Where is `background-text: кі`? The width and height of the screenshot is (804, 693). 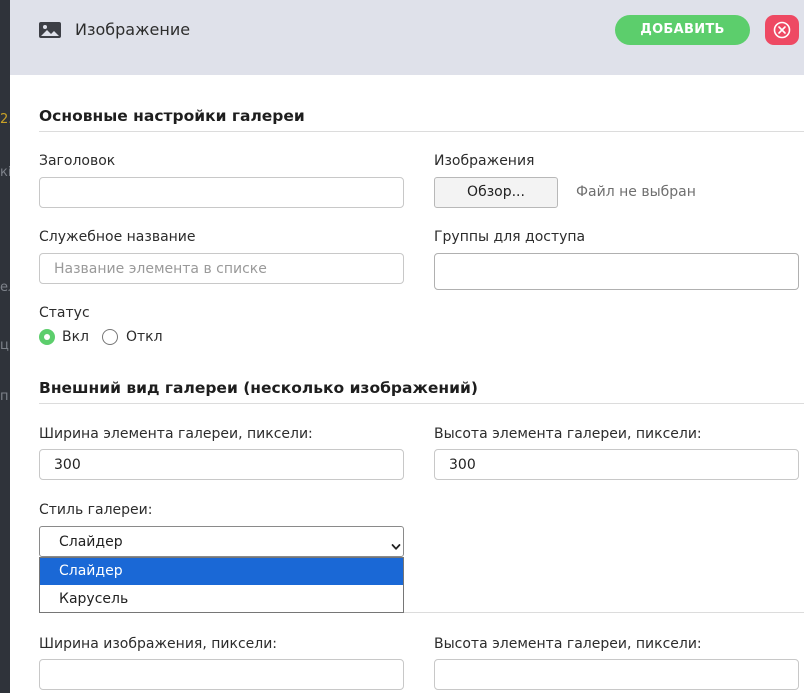
background-text: кі is located at coordinates (5, 172).